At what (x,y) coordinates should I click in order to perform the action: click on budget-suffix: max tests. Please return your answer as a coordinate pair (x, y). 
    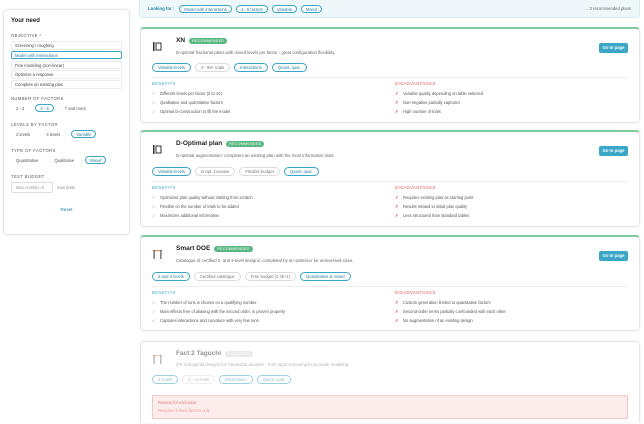
    Looking at the image, I should click on (66, 187).